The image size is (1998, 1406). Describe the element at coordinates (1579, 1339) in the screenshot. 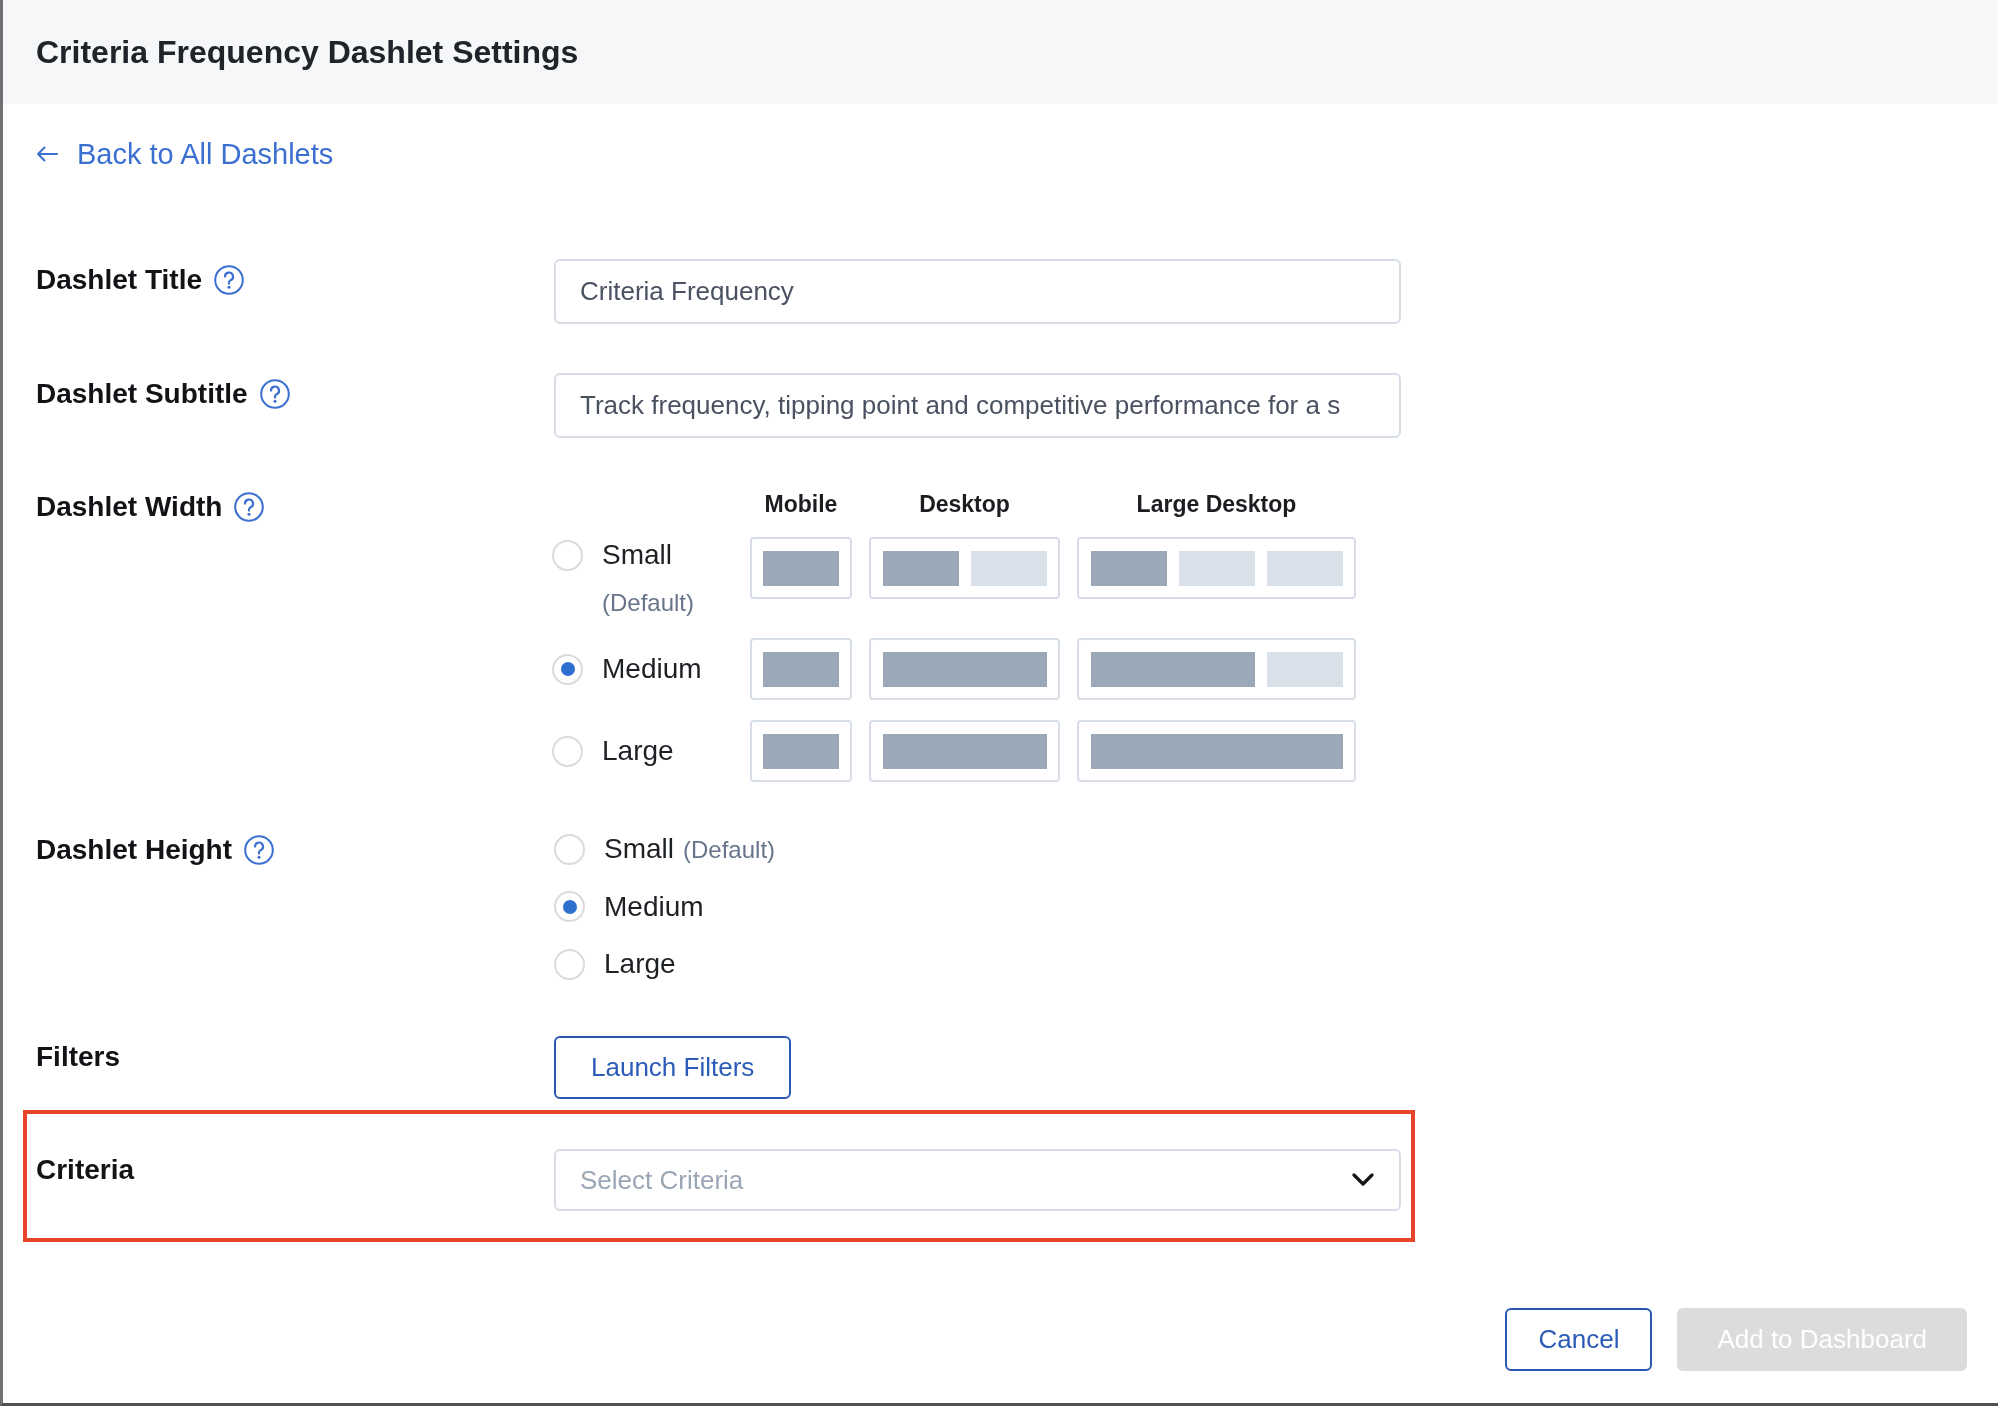

I see `cancel-button: Cancel` at that location.